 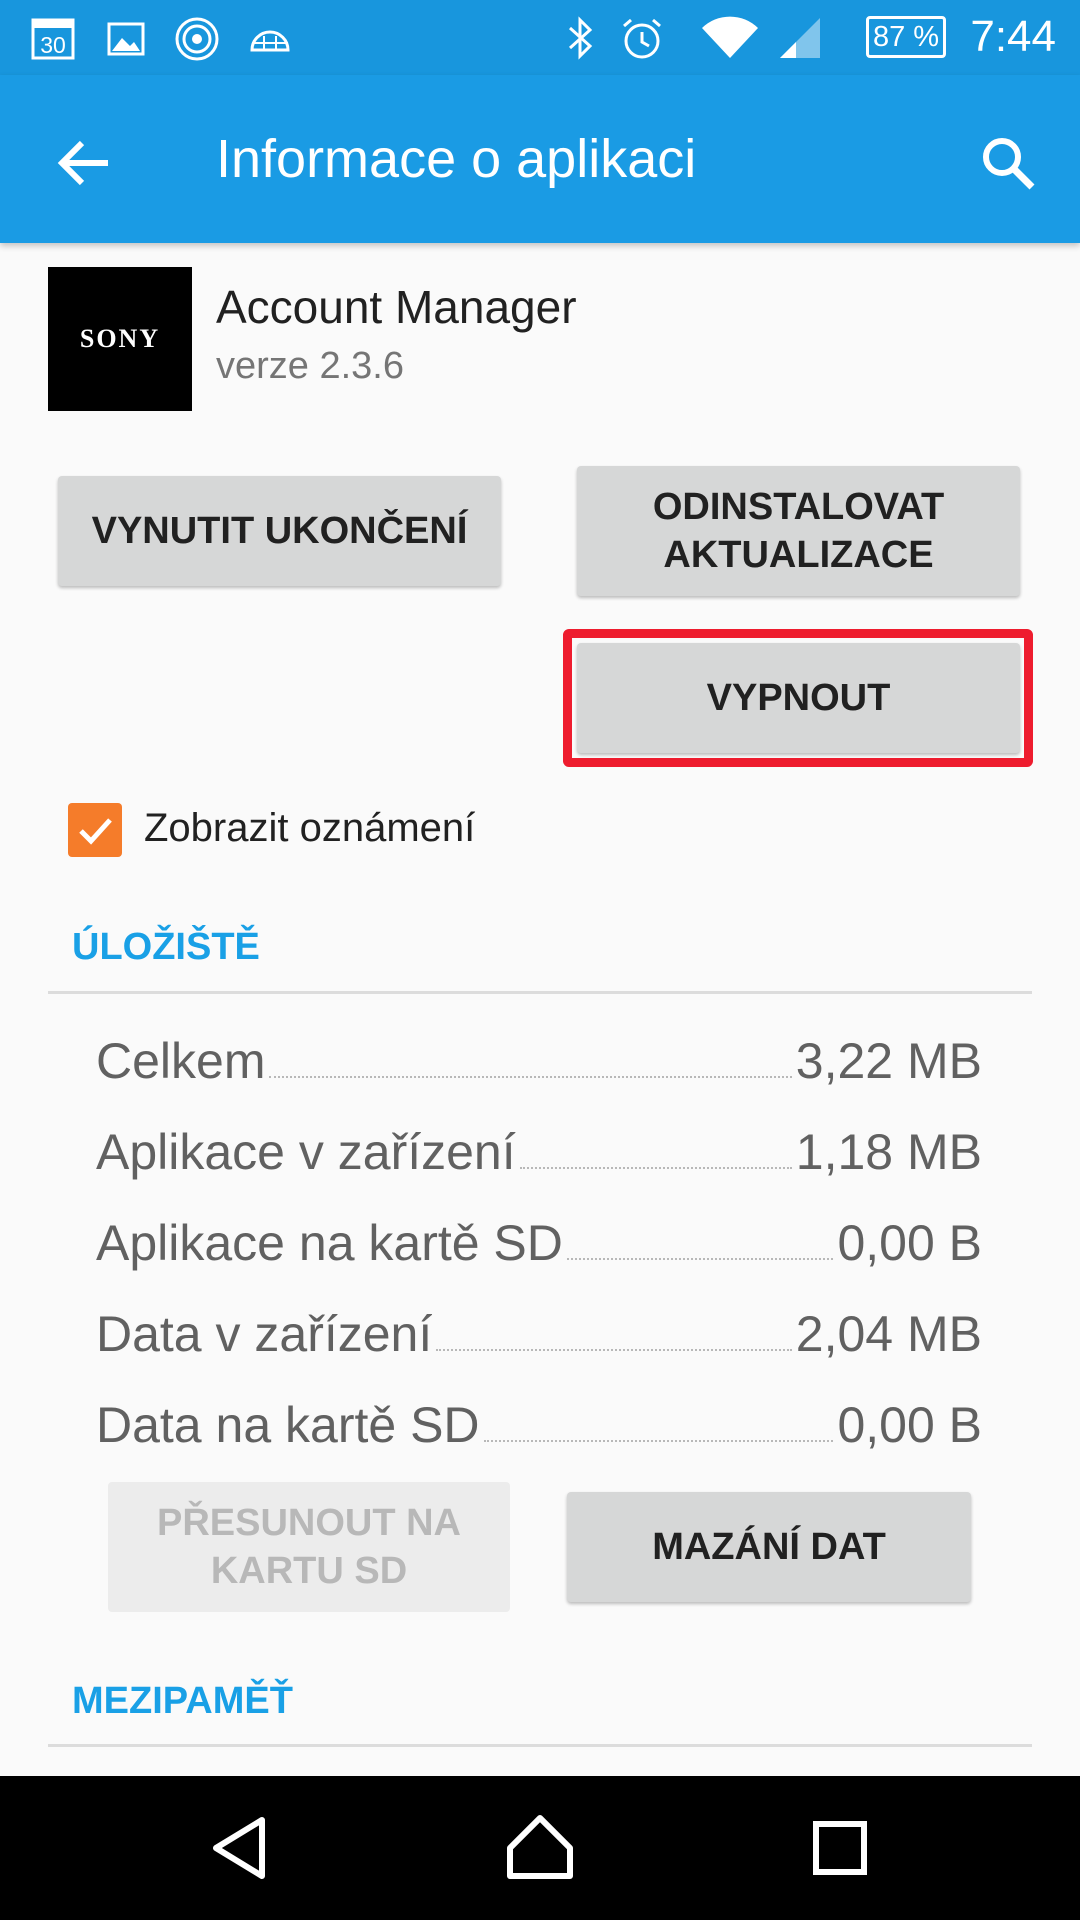 I want to click on app-bar: Informace o aplikaci, so click(x=540, y=159).